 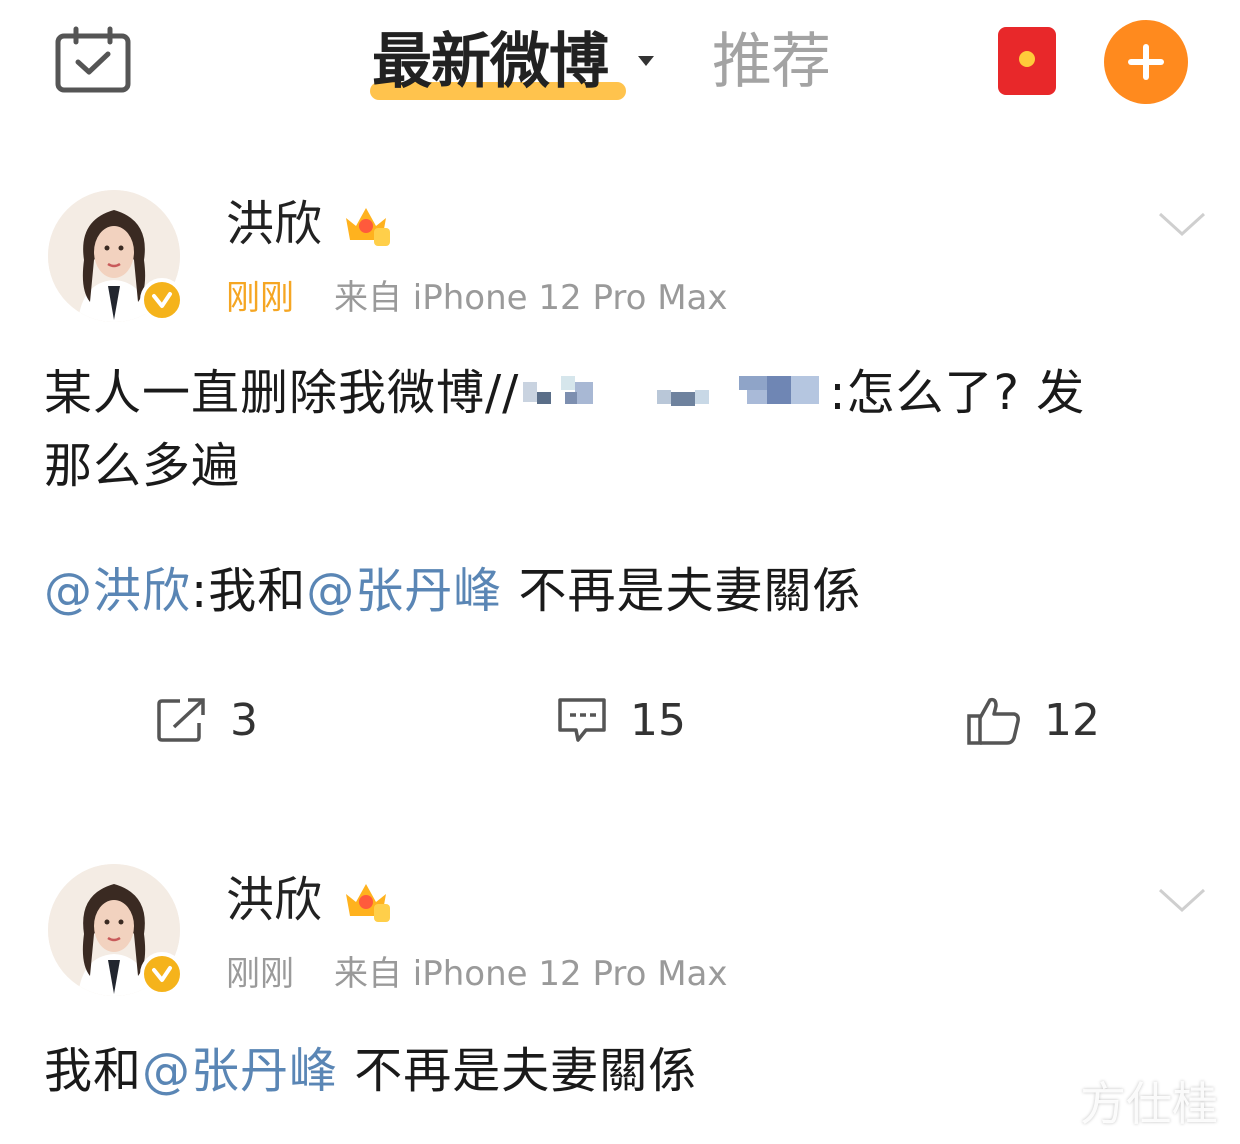 What do you see at coordinates (282, 393) in the screenshot?
I see `post-text-prefix: 某人一直删除我微博//` at bounding box center [282, 393].